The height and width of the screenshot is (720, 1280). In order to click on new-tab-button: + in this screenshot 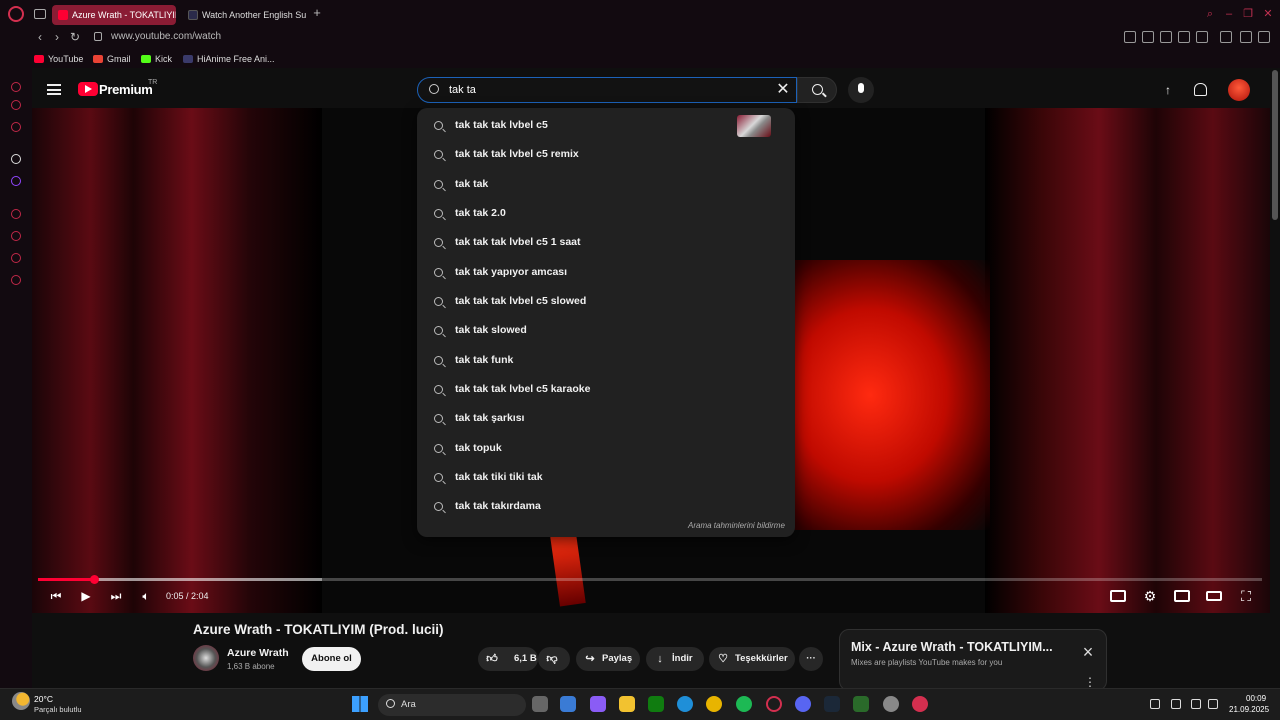, I will do `click(317, 13)`.